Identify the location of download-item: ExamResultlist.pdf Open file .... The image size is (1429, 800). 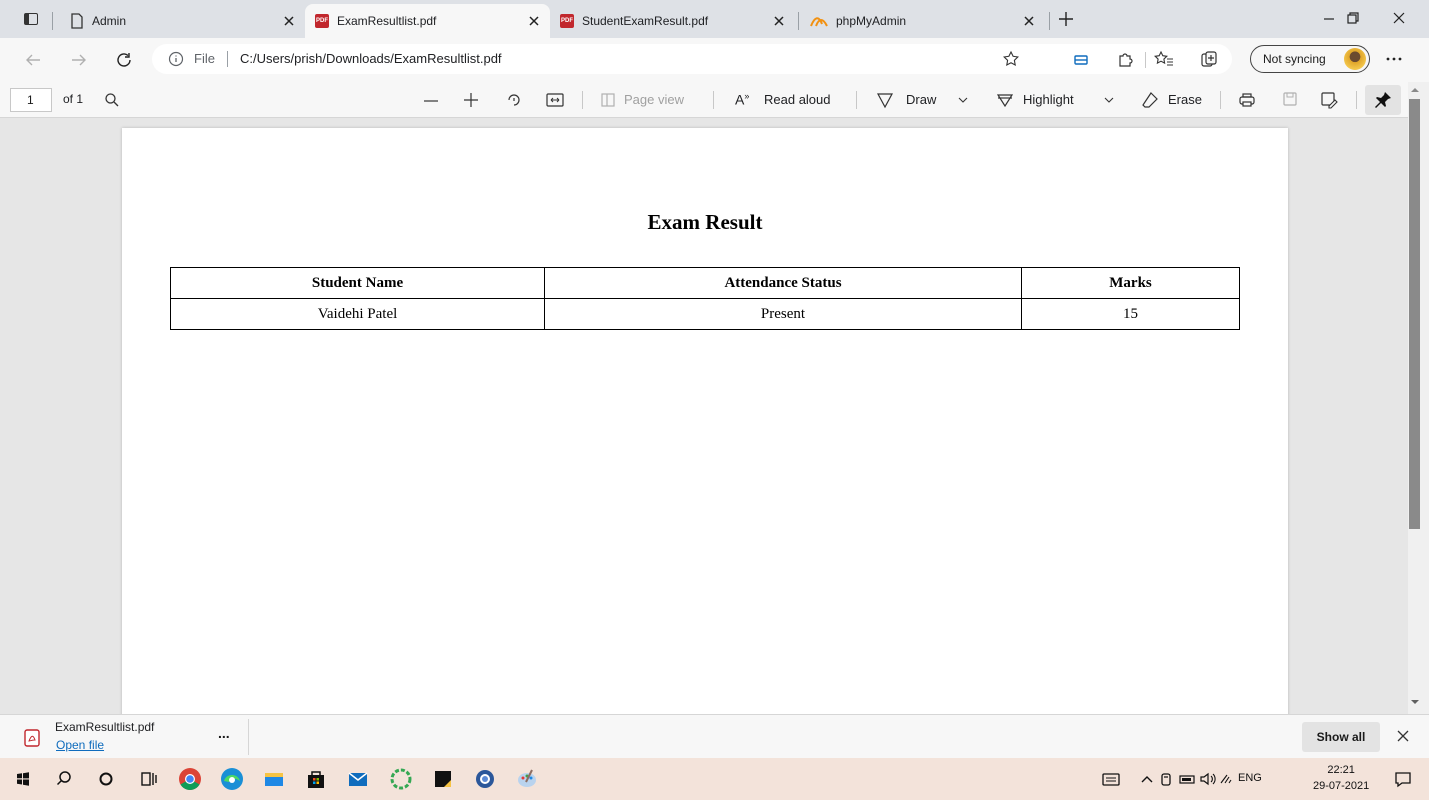
(124, 737).